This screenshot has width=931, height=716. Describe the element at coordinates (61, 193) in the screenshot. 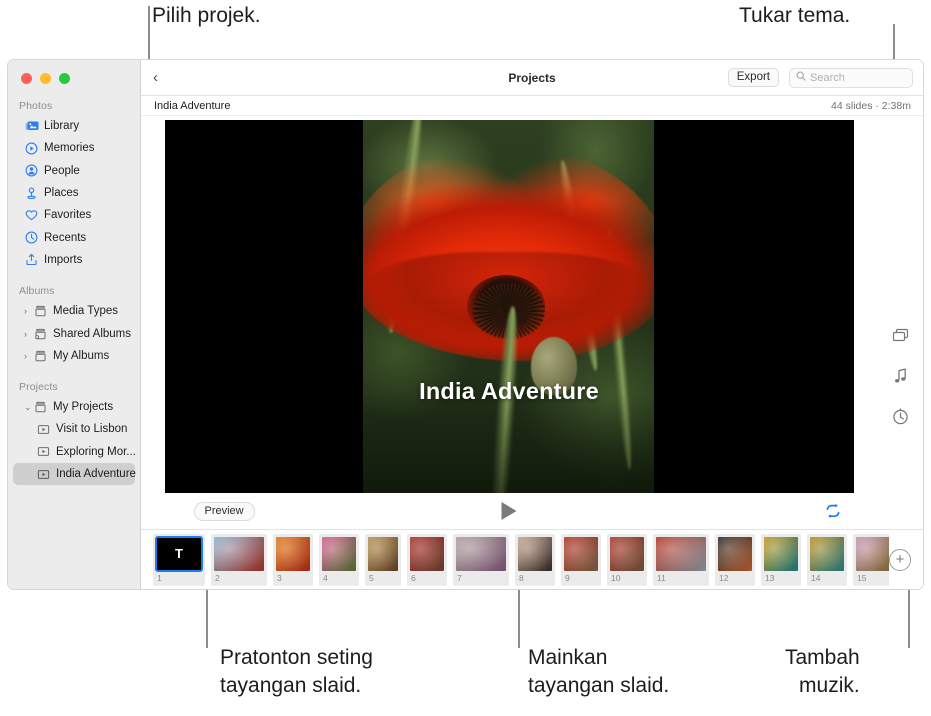

I see `sidebar-item-label: Places` at that location.